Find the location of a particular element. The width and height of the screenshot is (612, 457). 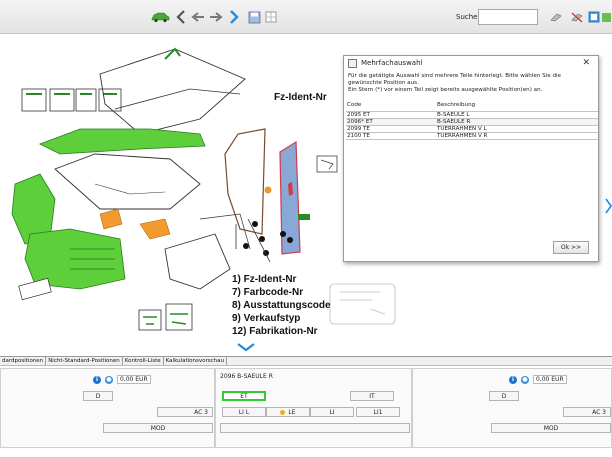

grid-icon is located at coordinates (271, 17).